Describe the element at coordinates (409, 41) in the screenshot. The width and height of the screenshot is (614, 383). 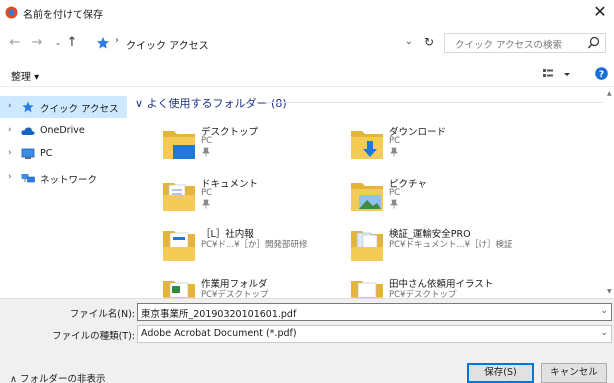
I see `address-dropdown-icon: ⌄` at that location.